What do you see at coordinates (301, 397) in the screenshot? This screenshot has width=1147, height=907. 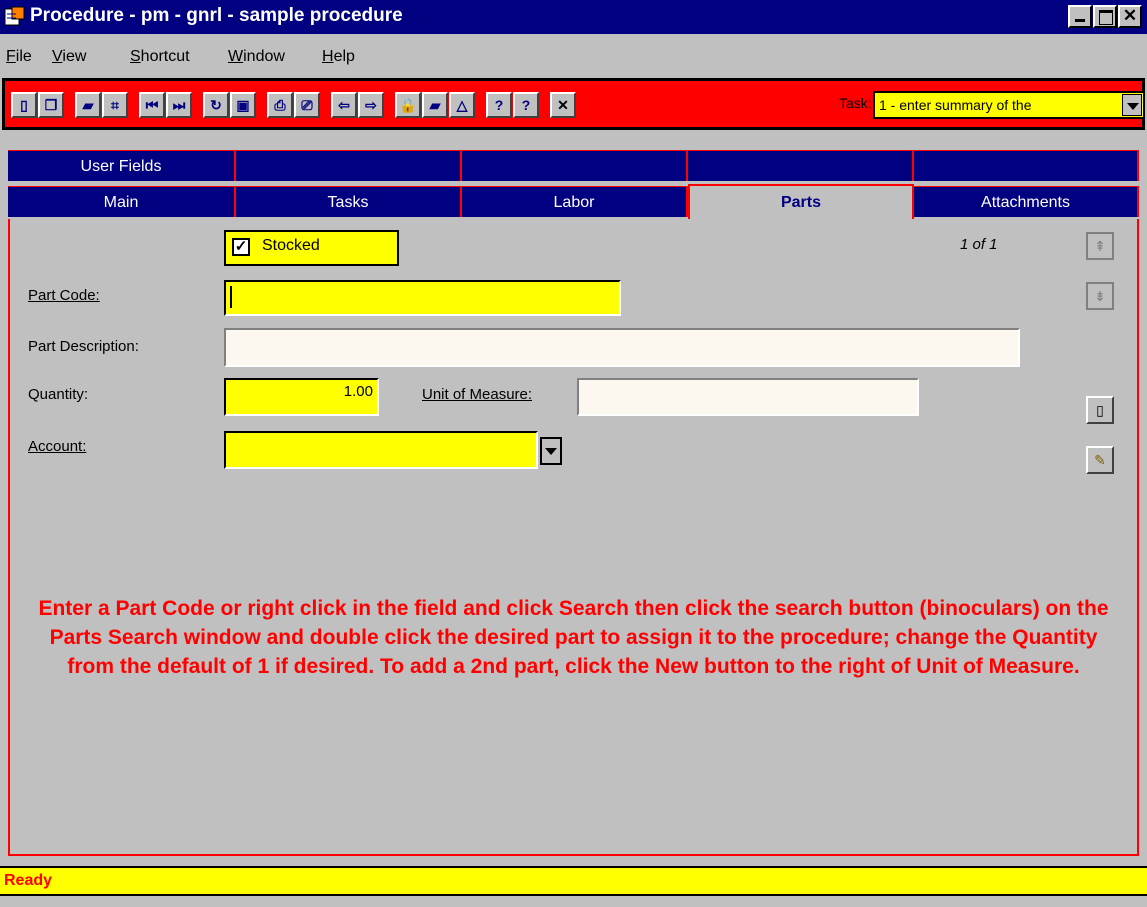 I see `quantity-input: 1.00` at bounding box center [301, 397].